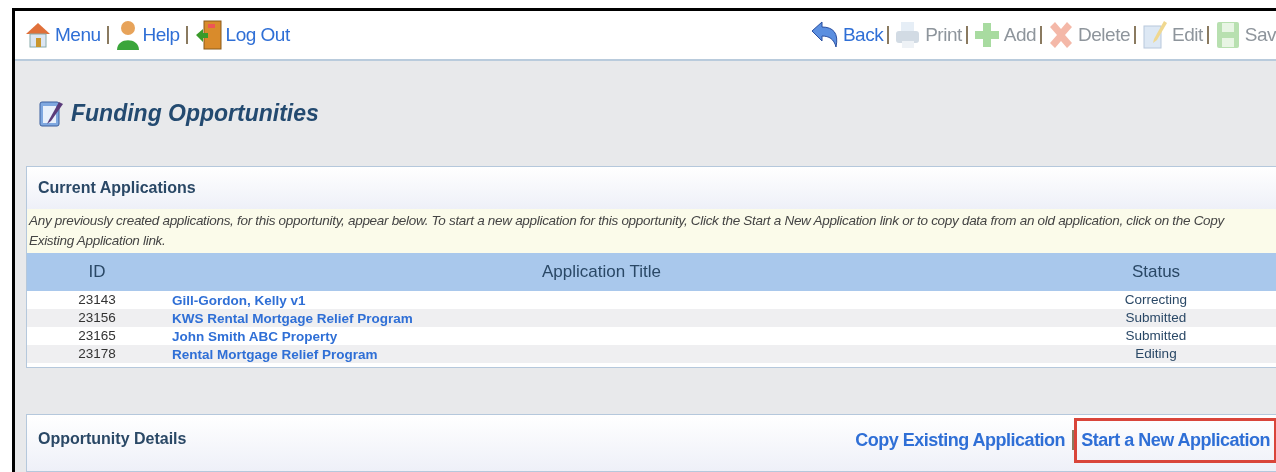 The width and height of the screenshot is (1276, 472). Describe the element at coordinates (292, 318) in the screenshot. I see `application-link: KWS Rental Mortgage Relief Program` at that location.